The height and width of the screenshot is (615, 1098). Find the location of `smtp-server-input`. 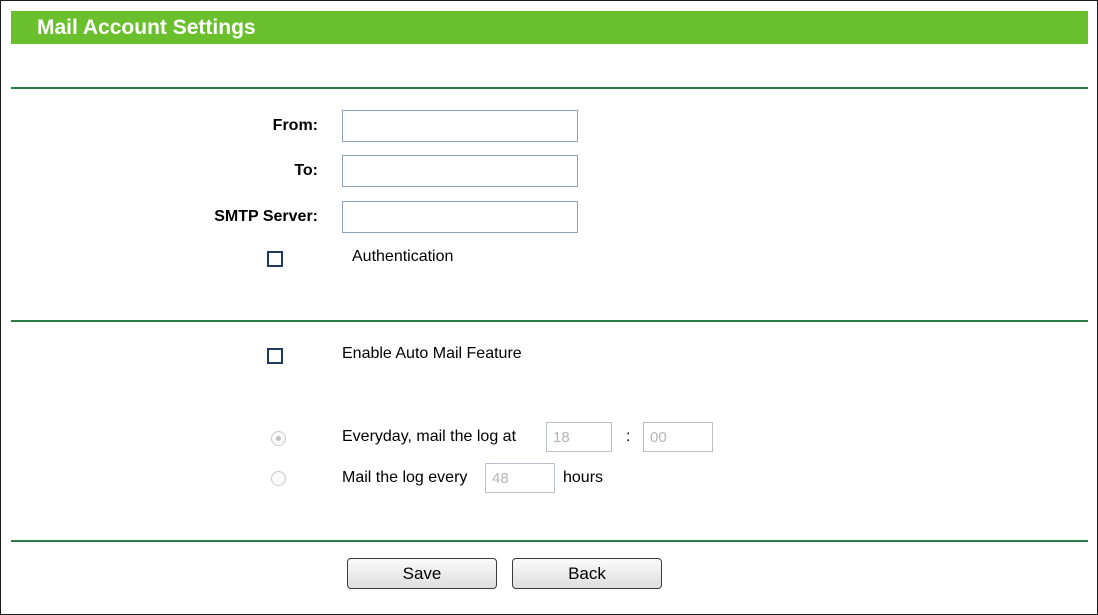

smtp-server-input is located at coordinates (460, 217).